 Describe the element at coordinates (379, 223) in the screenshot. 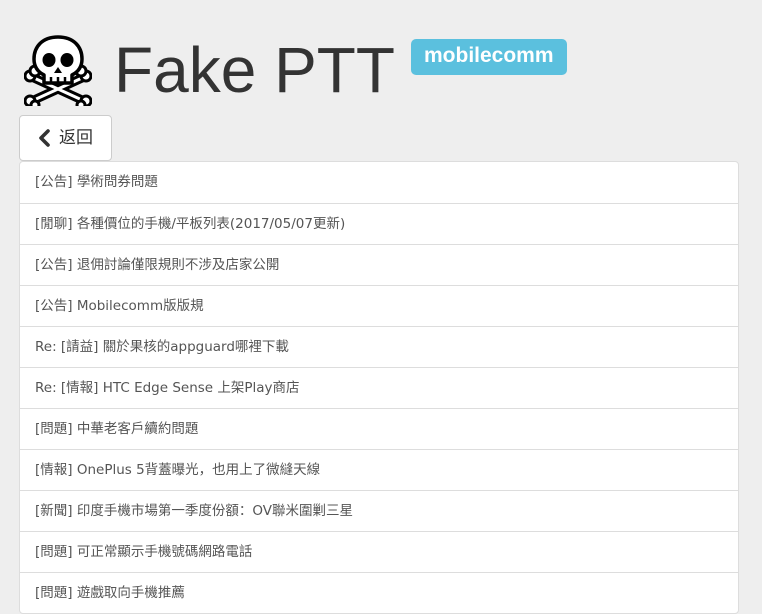

I see `post-list-item: [閒聊] 各種價位的手機/平板列表(2017/05/07更新)` at that location.